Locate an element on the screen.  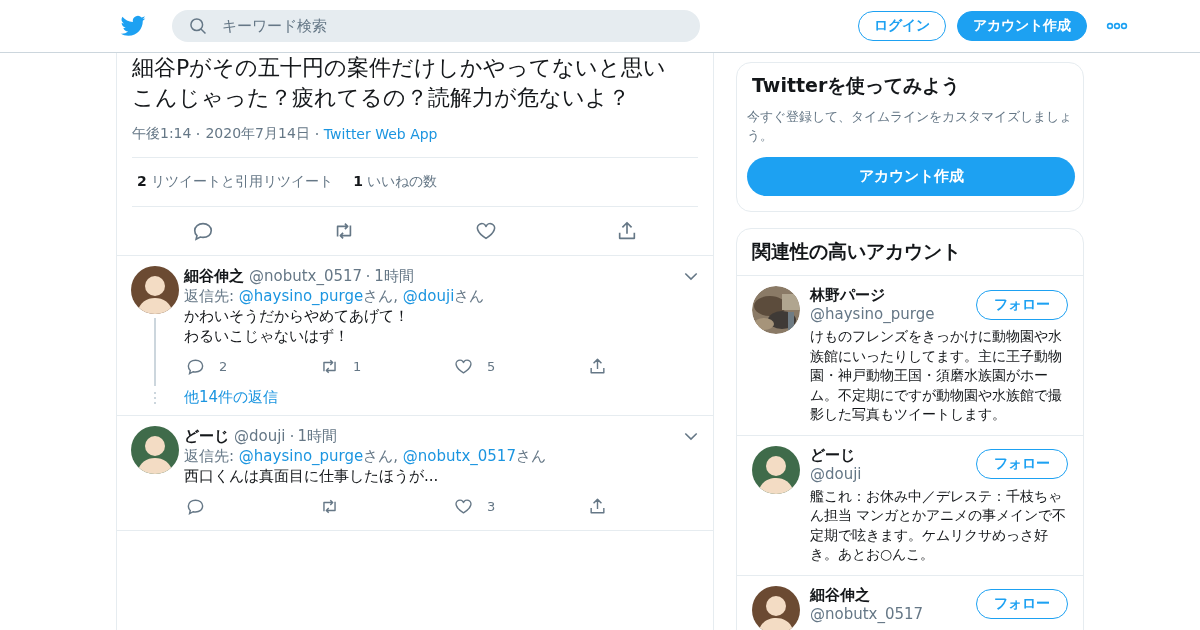
search-icon is located at coordinates (198, 26).